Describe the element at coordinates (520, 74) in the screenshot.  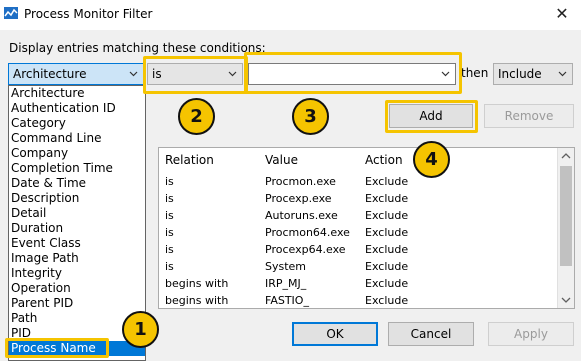
I see `action-select-value: Include` at that location.